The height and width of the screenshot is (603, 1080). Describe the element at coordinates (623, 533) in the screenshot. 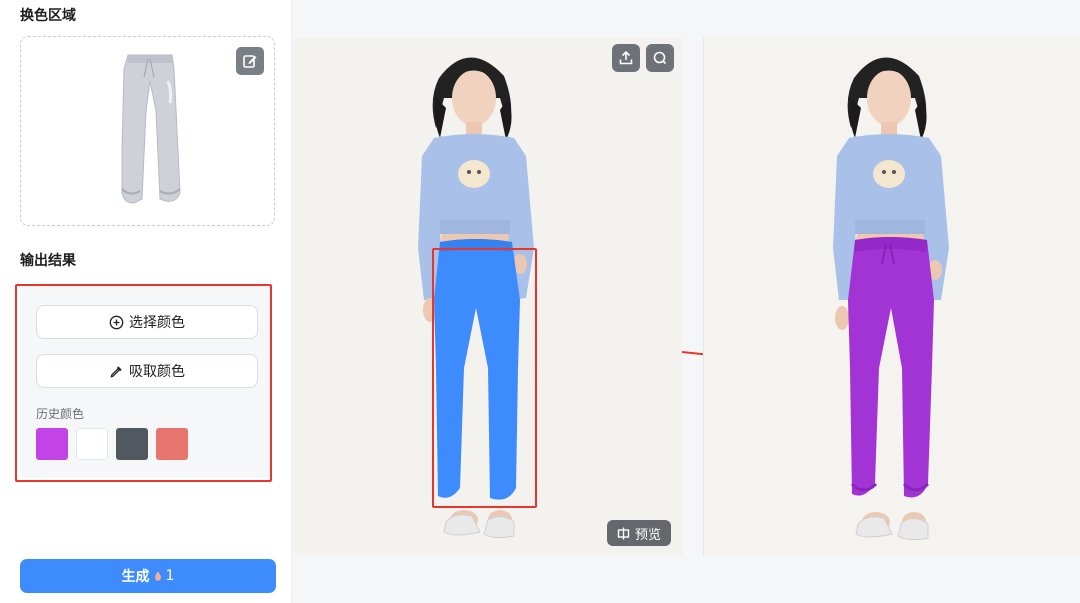

I see `expand-icon` at that location.